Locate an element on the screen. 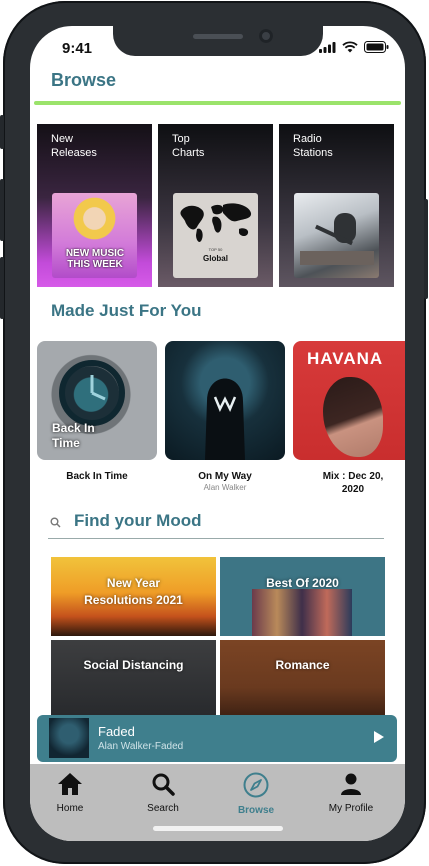 The height and width of the screenshot is (866, 429). tab-label: Search is located at coordinates (163, 808).